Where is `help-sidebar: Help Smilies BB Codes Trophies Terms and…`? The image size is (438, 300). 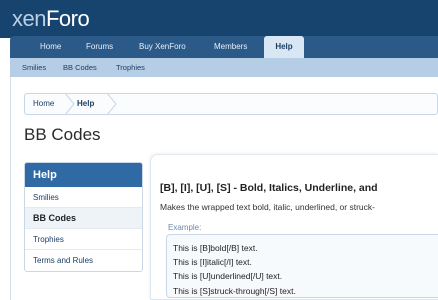 help-sidebar: Help Smilies BB Codes Trophies Terms and… is located at coordinates (83, 217).